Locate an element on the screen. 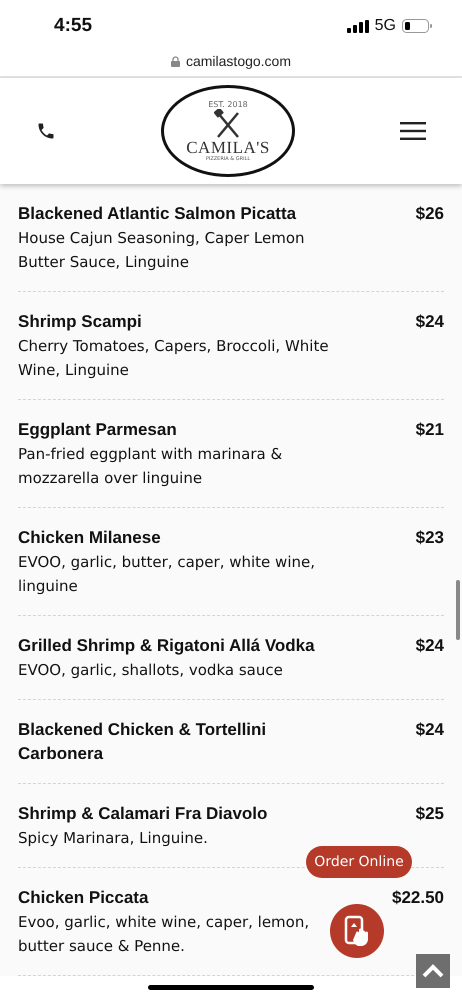 This screenshot has width=462, height=1000. dish-name: Shrimp & Calamari Fra Diavolo is located at coordinates (143, 814).